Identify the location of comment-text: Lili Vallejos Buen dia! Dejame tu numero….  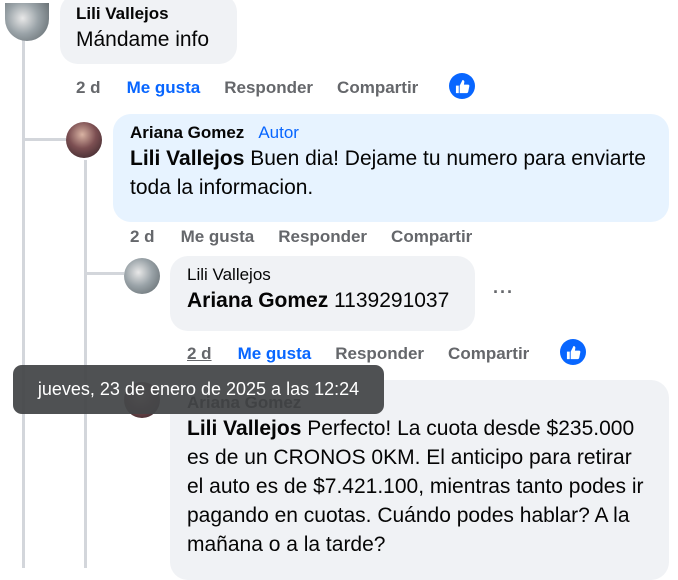
(393, 173).